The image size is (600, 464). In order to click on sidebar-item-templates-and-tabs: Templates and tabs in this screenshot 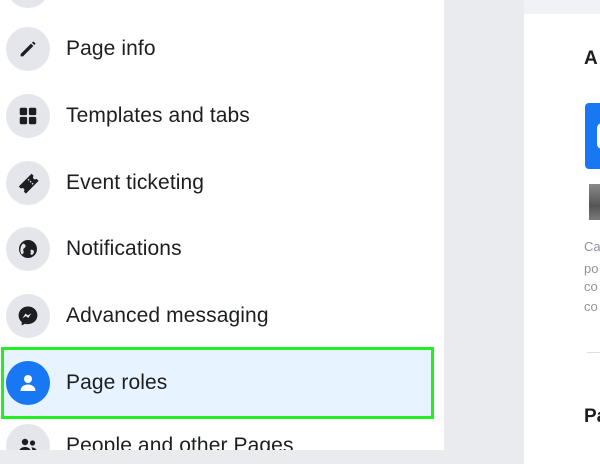, I will do `click(216, 116)`.